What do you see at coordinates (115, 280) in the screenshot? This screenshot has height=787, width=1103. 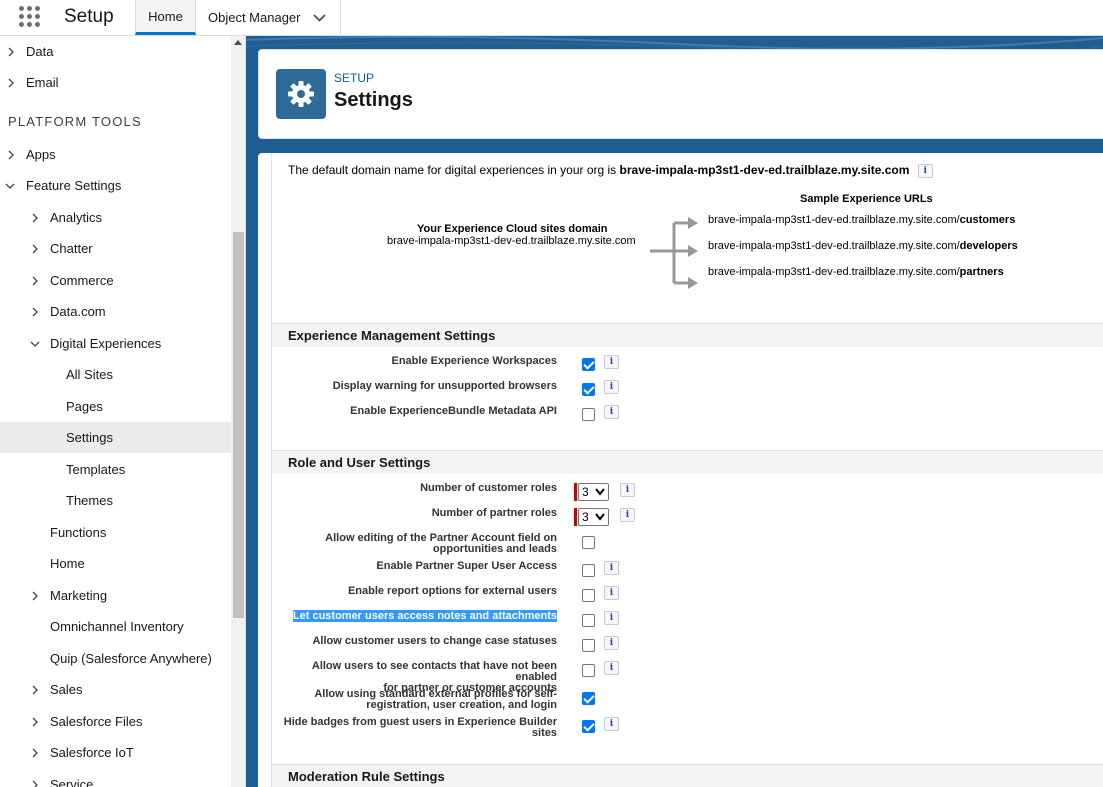 I see `sidebar-item-commerce: Commerce` at bounding box center [115, 280].